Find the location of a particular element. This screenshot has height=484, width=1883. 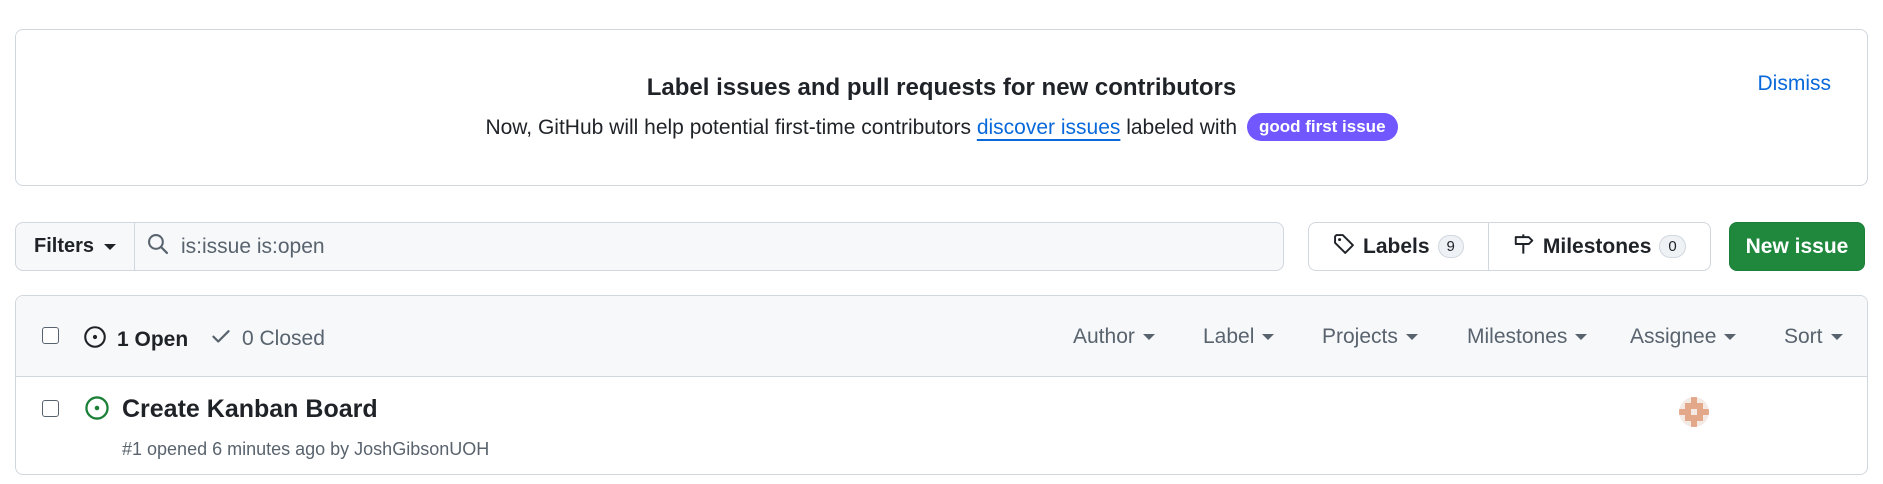

good-first-issue-badge: good first issue is located at coordinates (1322, 127).